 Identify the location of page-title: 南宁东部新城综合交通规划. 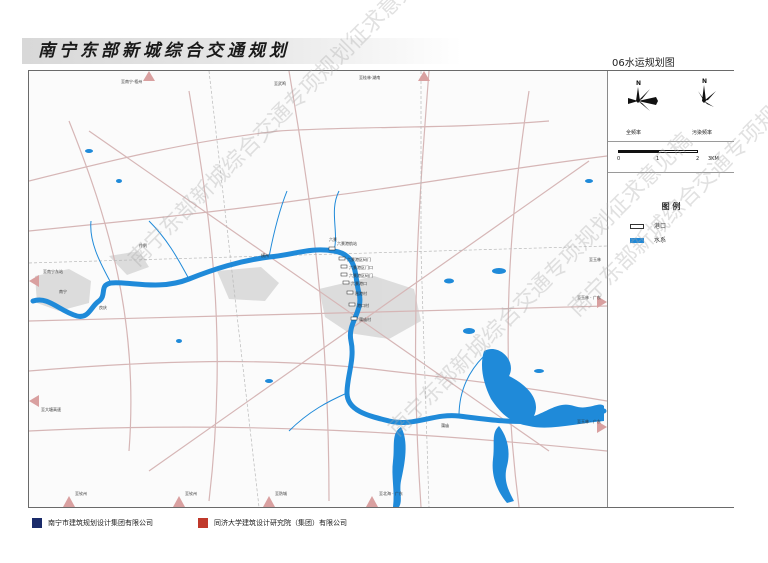
(164, 51).